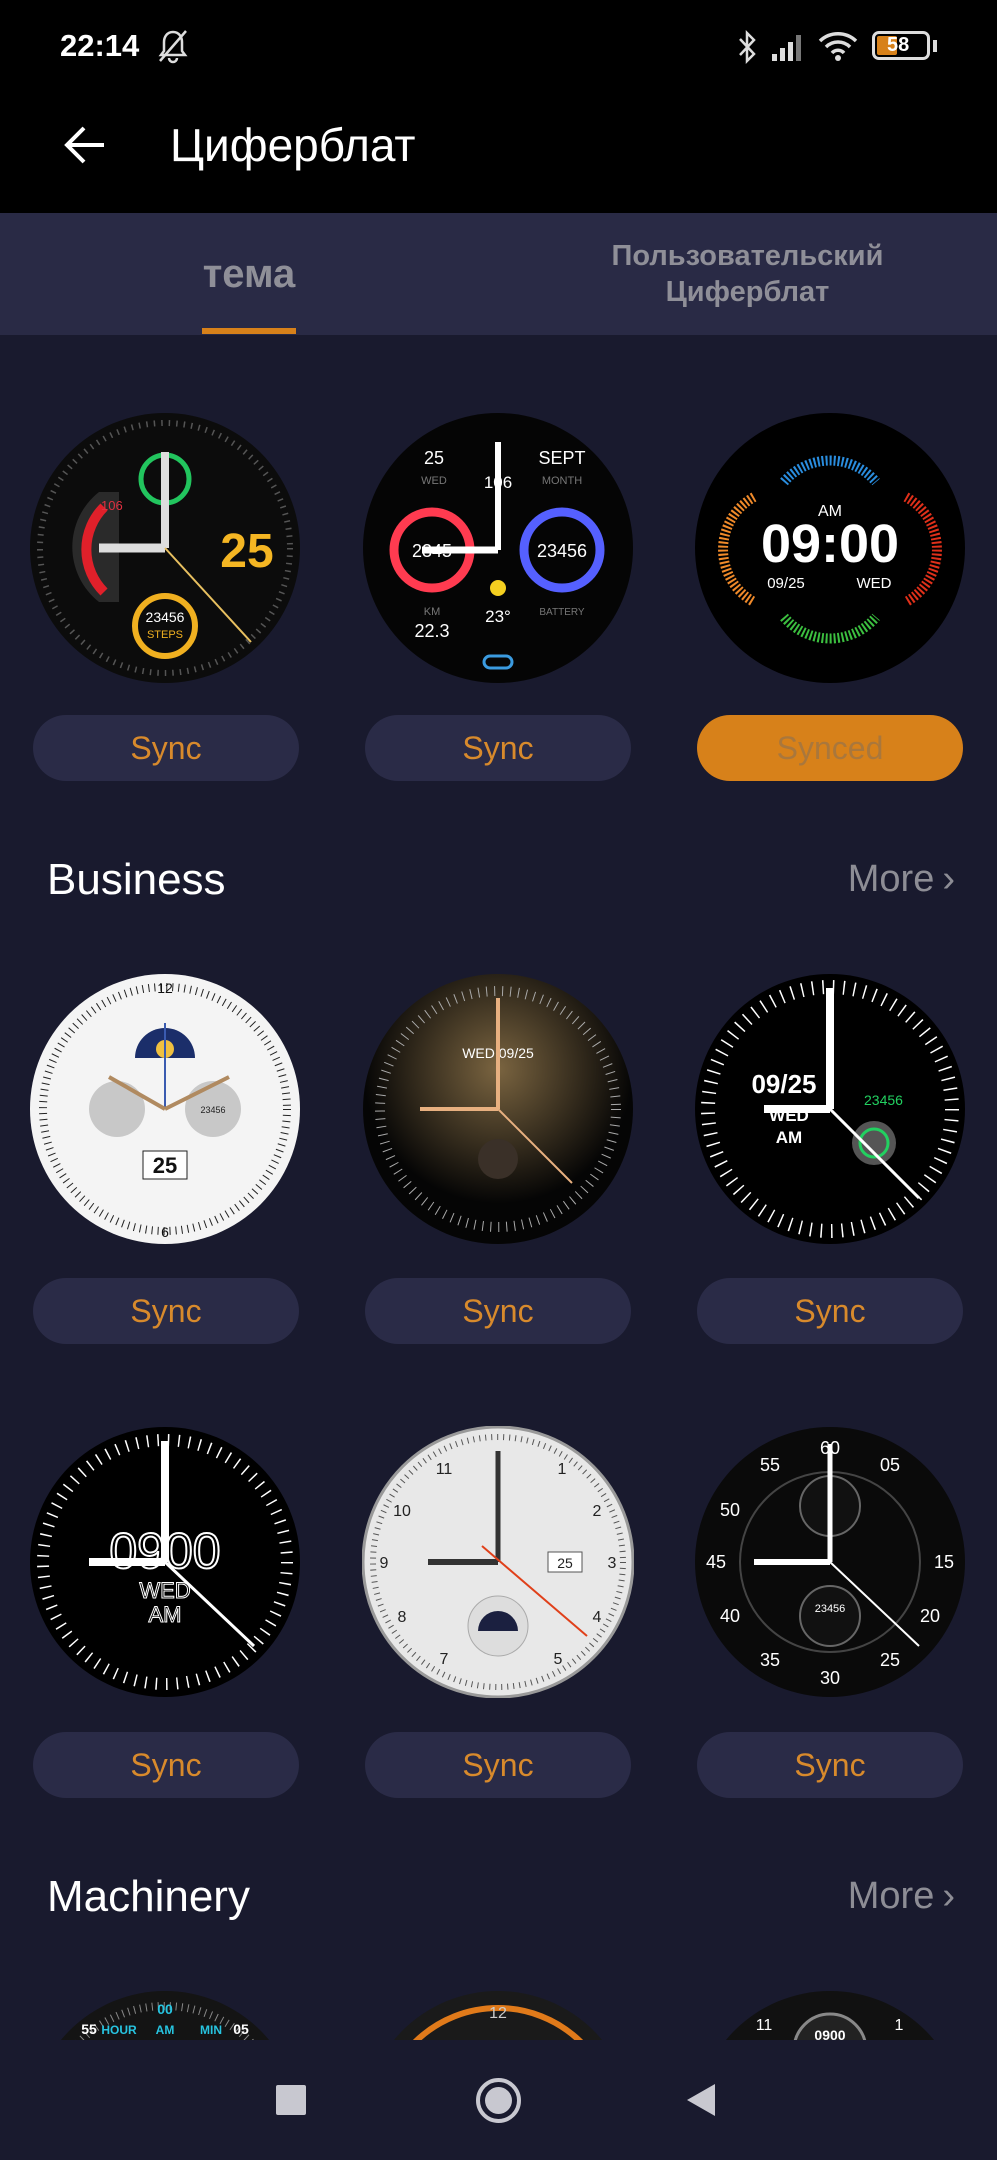 The image size is (997, 2160). I want to click on tab-theme: тема, so click(249, 274).